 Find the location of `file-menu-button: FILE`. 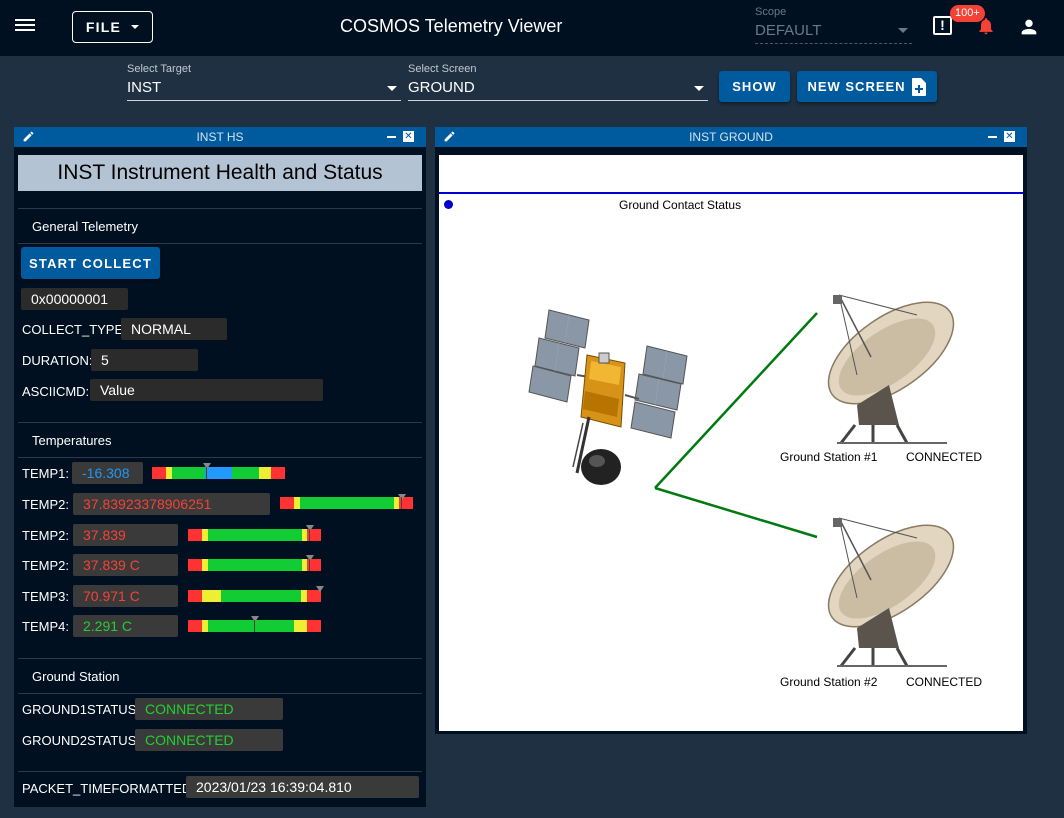

file-menu-button: FILE is located at coordinates (112, 27).